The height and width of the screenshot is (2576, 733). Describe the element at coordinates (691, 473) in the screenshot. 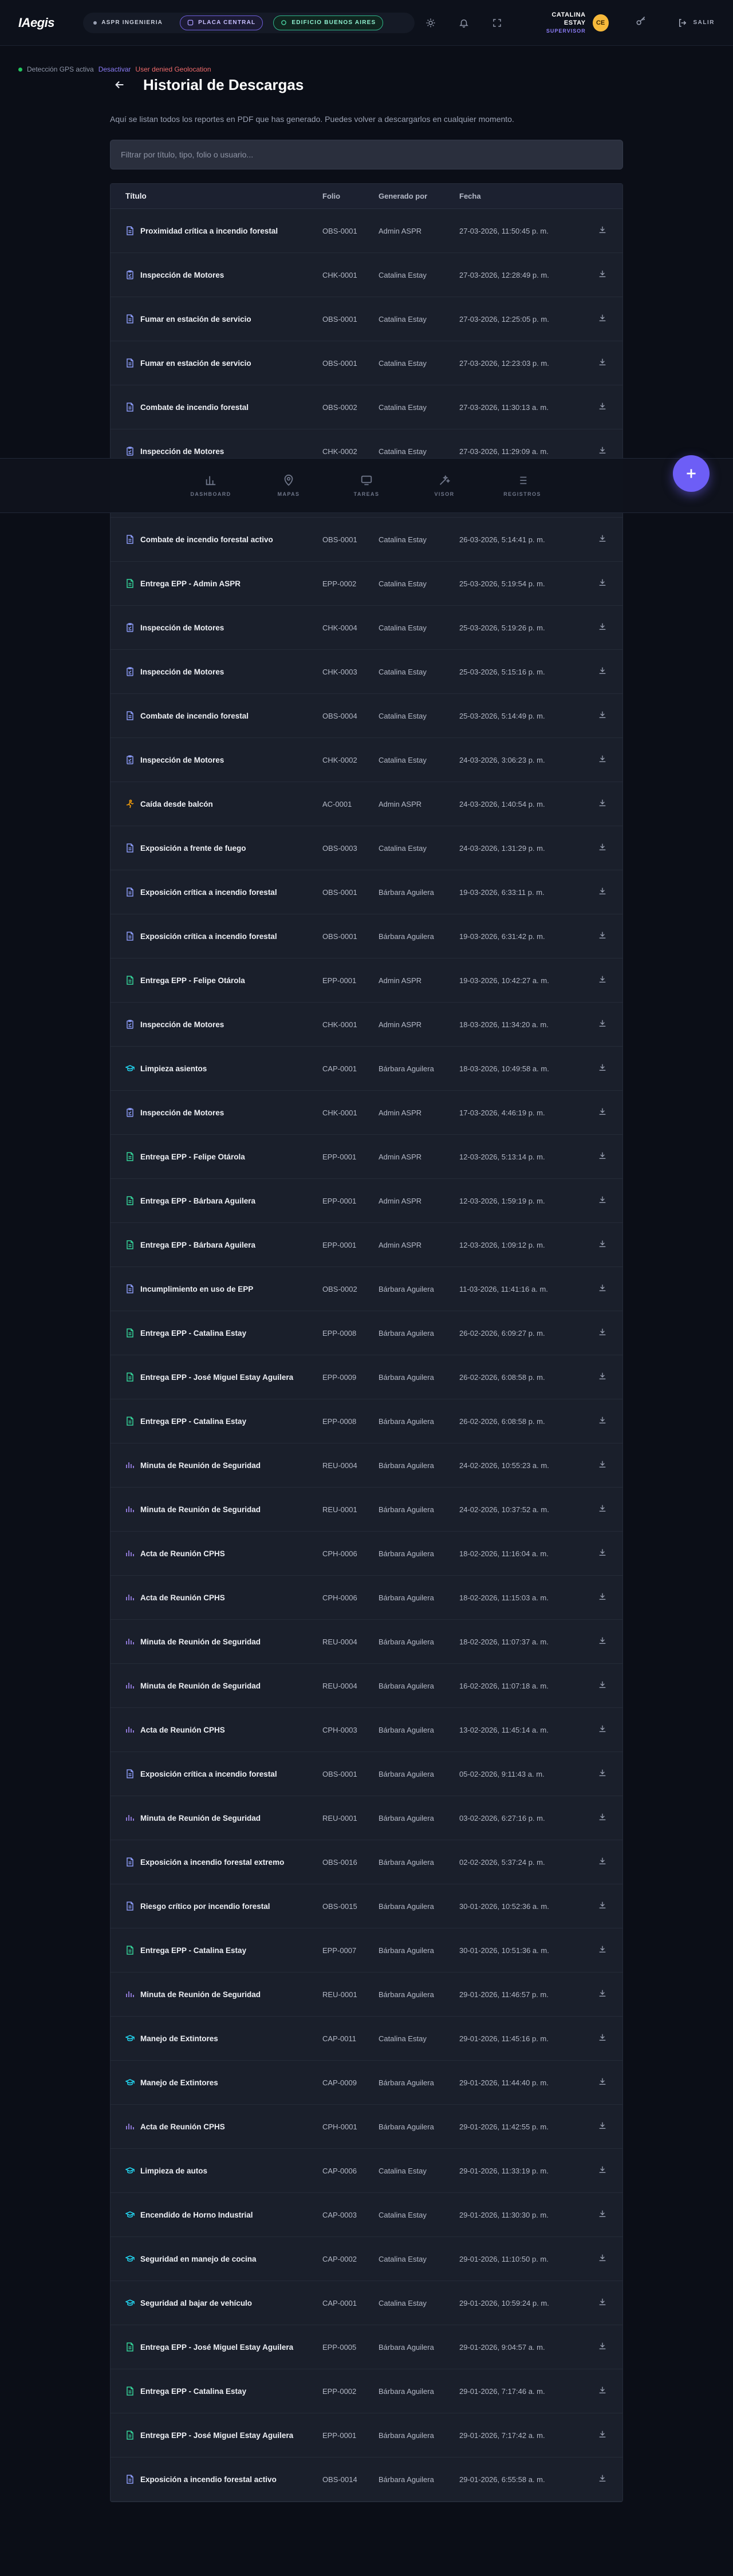

I see `add-button` at that location.